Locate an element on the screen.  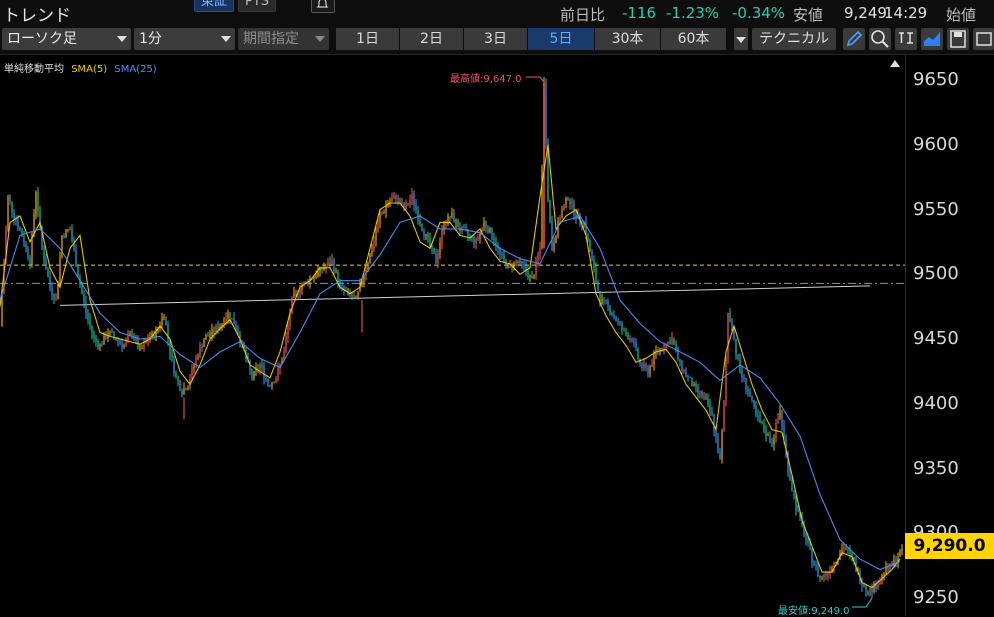
low-value: 9,249 is located at coordinates (865, 13).